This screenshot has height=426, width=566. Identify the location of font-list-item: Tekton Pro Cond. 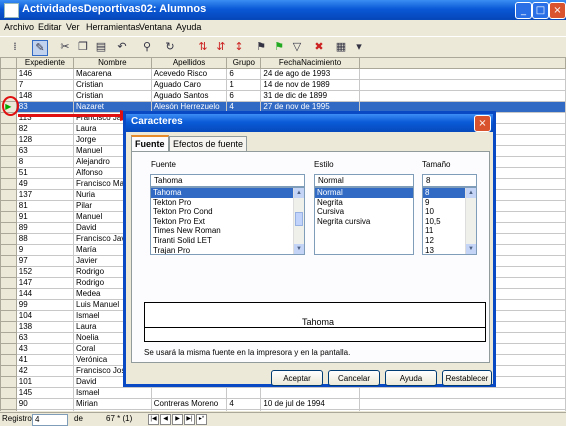
(227, 212).